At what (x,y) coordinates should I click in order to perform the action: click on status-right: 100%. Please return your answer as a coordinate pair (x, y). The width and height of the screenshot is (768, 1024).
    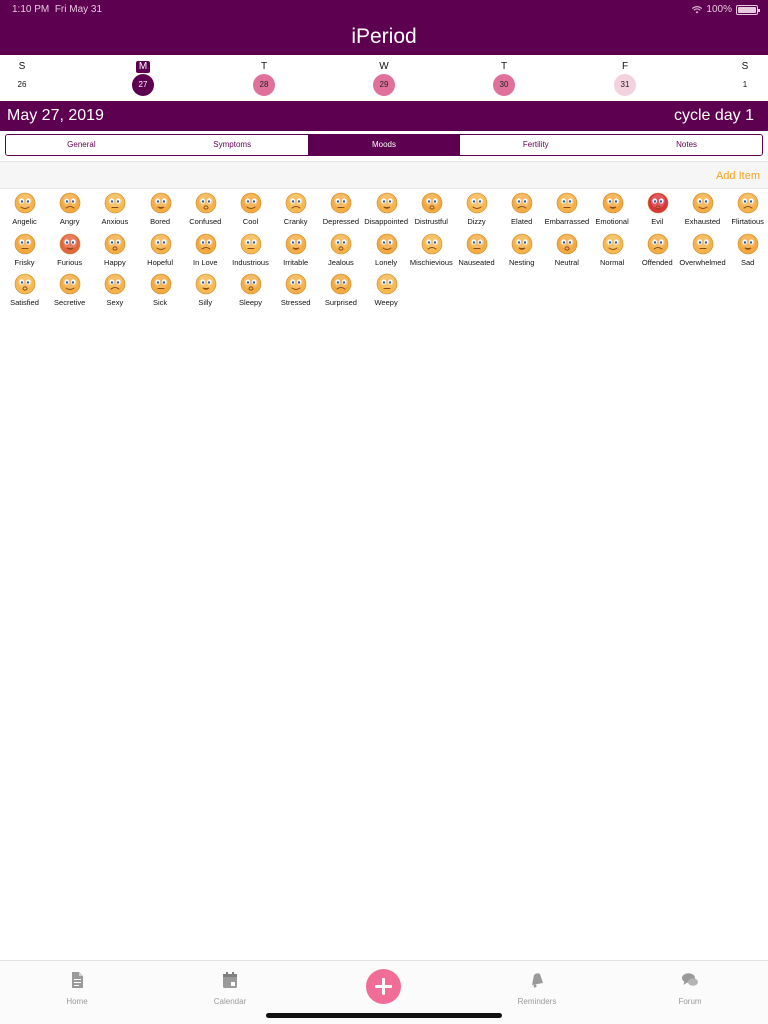
    Looking at the image, I should click on (726, 9).